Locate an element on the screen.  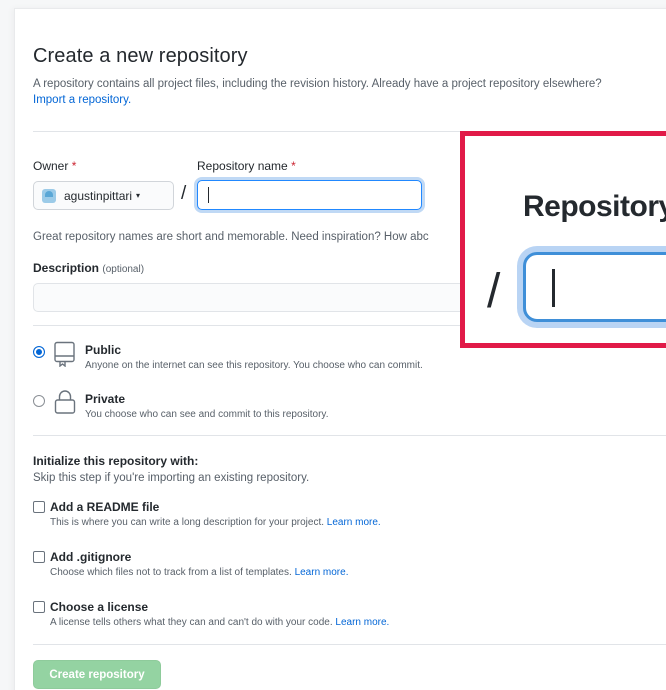
owner-label-text: Owner is located at coordinates (51, 166).